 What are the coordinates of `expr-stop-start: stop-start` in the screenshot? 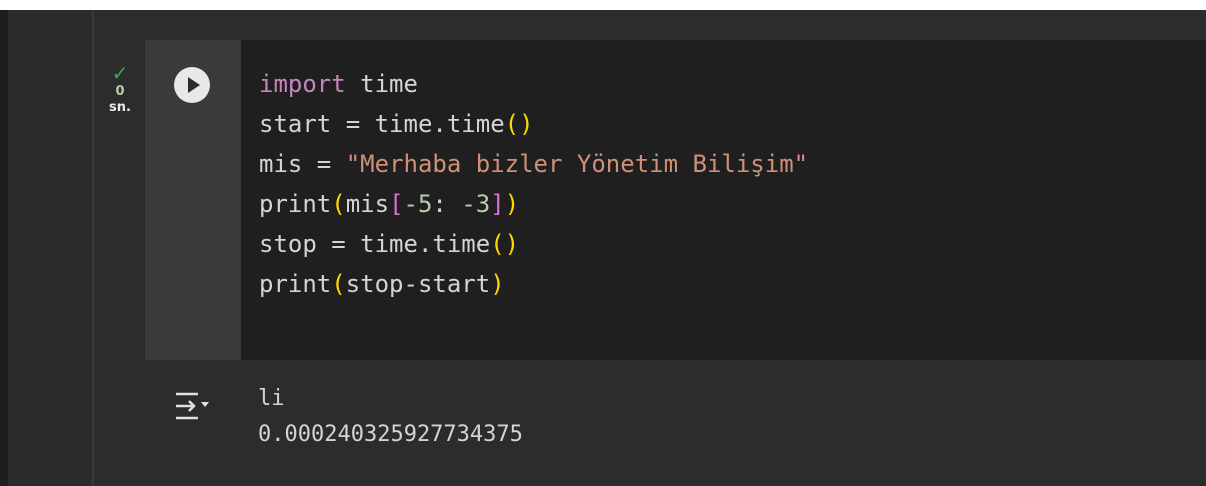 It's located at (418, 284).